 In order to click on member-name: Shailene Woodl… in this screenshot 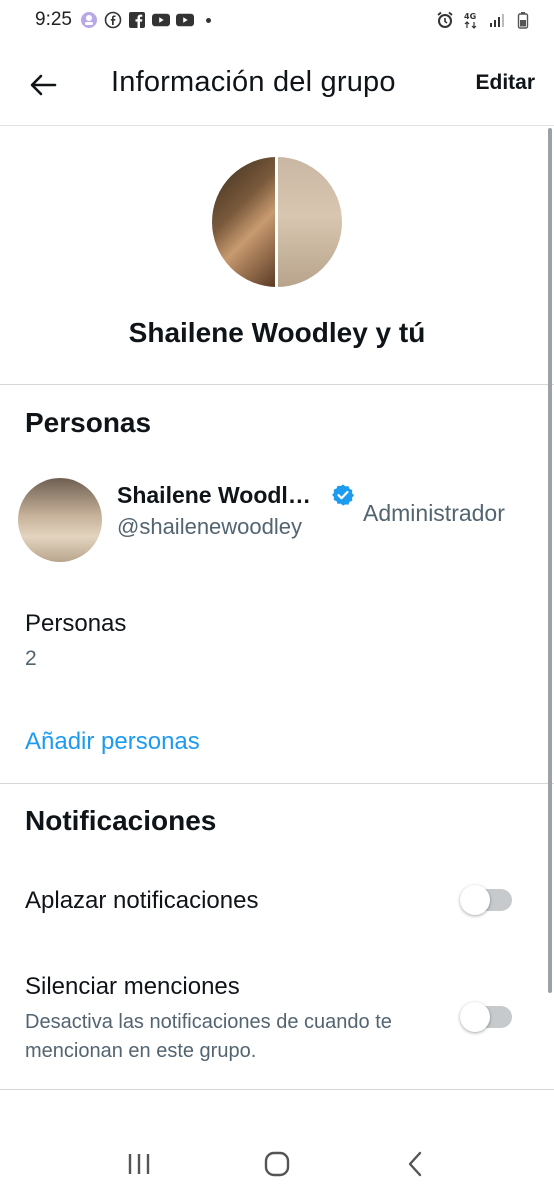, I will do `click(214, 495)`.